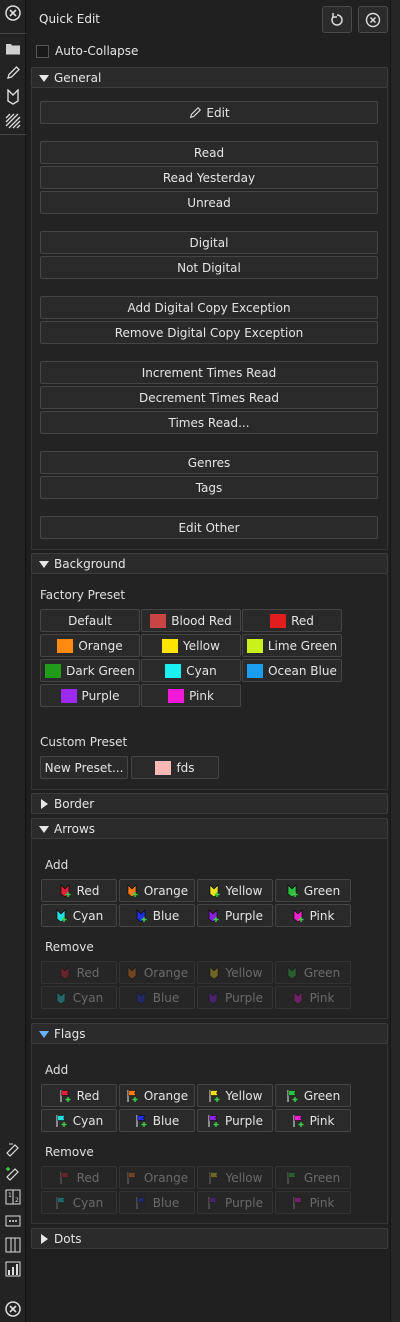 The height and width of the screenshot is (1322, 400). What do you see at coordinates (57, 1070) in the screenshot?
I see `flags-add-label: Add` at bounding box center [57, 1070].